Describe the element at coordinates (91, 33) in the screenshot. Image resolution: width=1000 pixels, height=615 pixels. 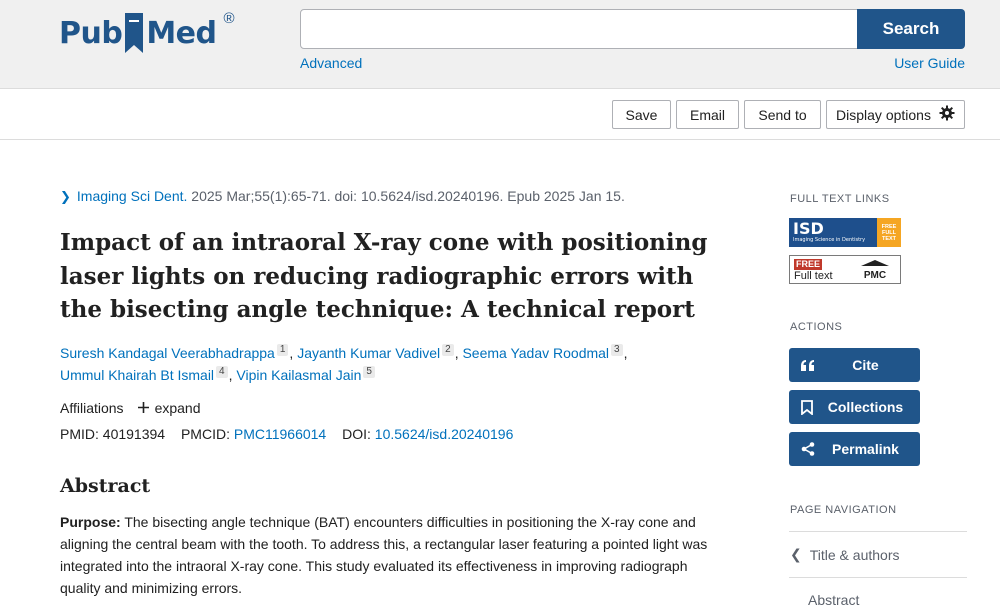
I see `logo-text-pub: Pub` at that location.